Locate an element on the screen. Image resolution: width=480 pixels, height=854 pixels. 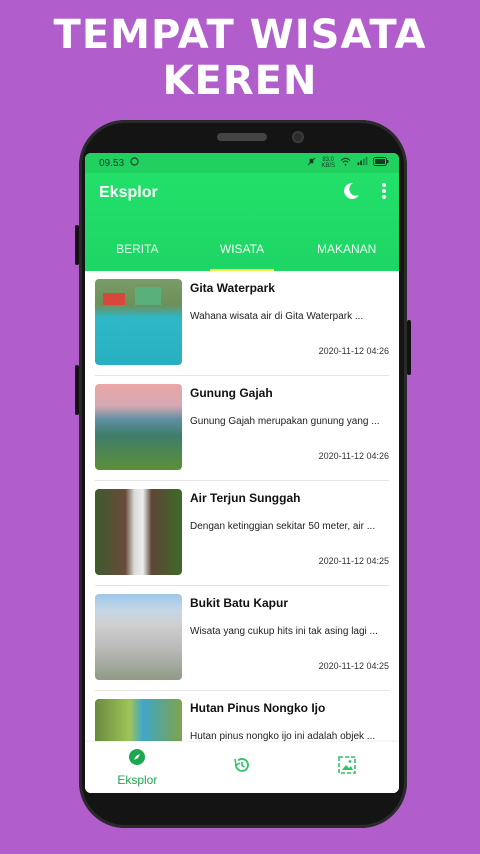
nav-explore-label: Eksplor is located at coordinates (137, 780).